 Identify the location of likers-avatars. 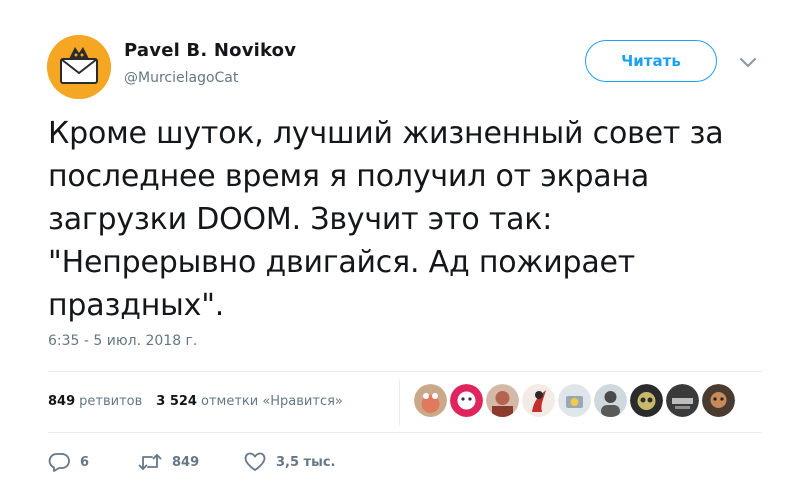
(574, 401).